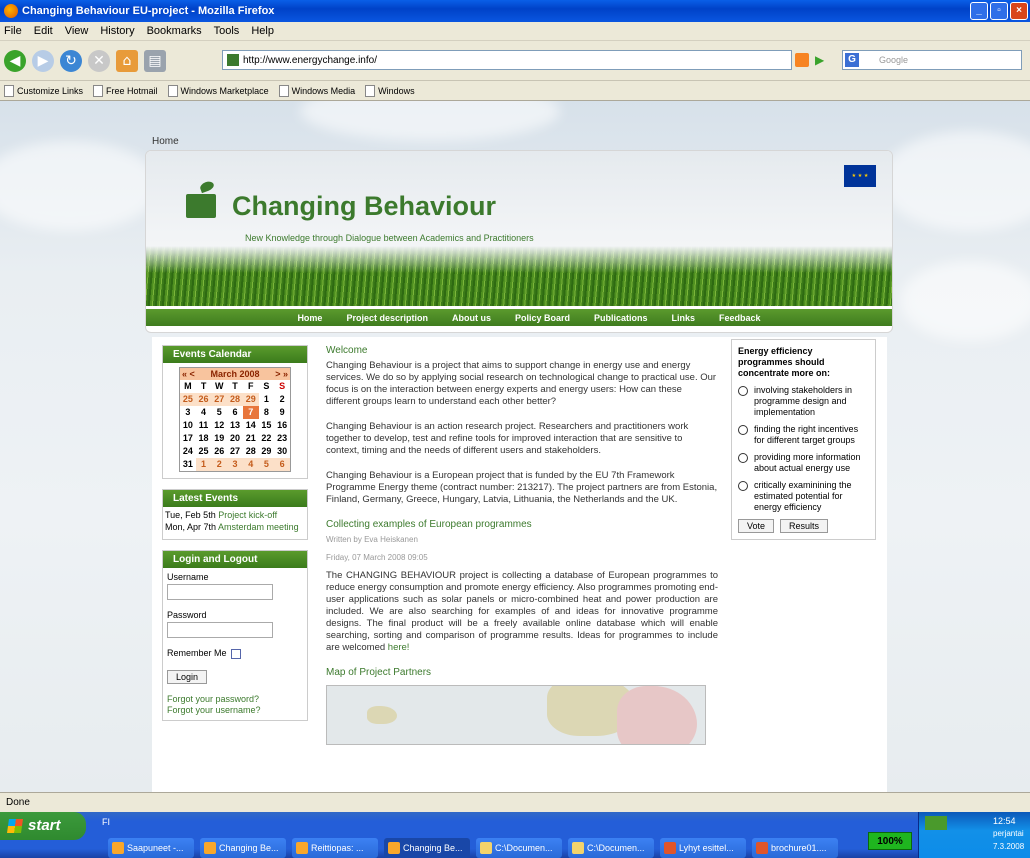 This screenshot has height=858, width=1030. What do you see at coordinates (399, 647) in the screenshot?
I see `here-link: here!` at bounding box center [399, 647].